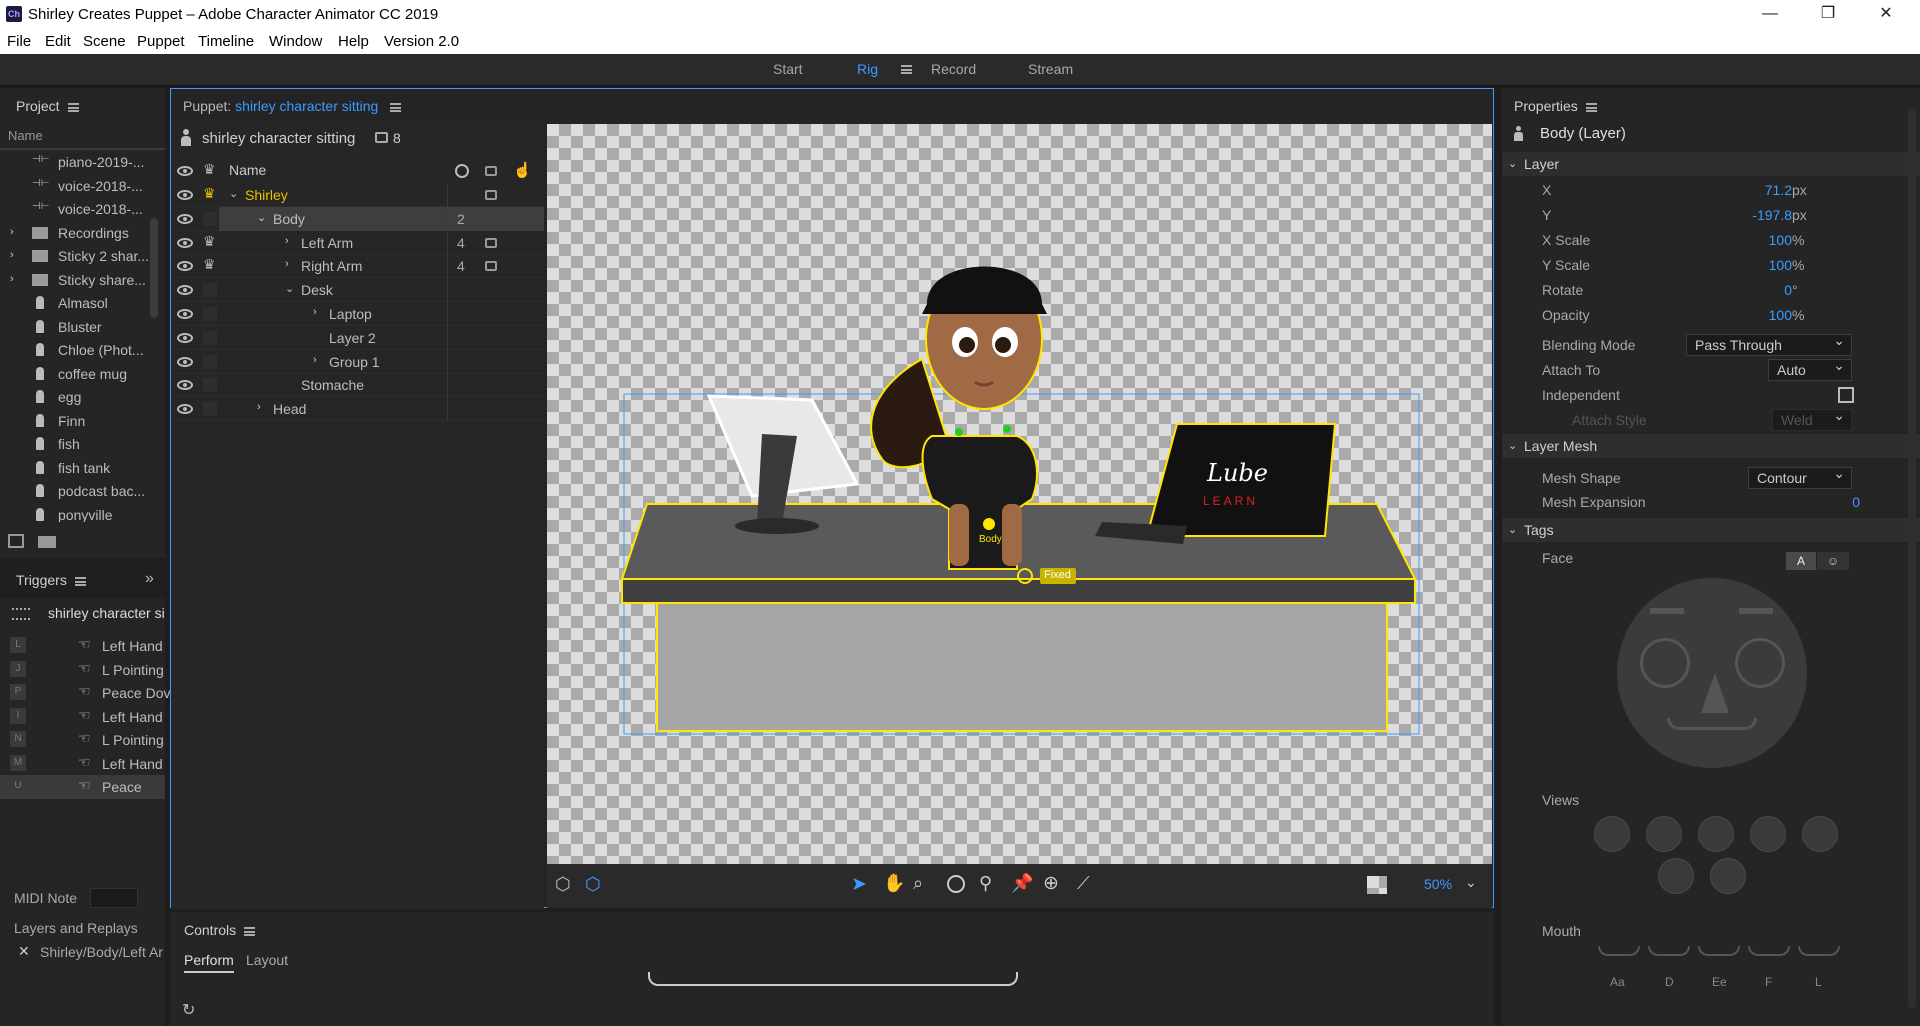  Describe the element at coordinates (918, 883) in the screenshot. I see `zoom-tool-icon: ⌕` at that location.